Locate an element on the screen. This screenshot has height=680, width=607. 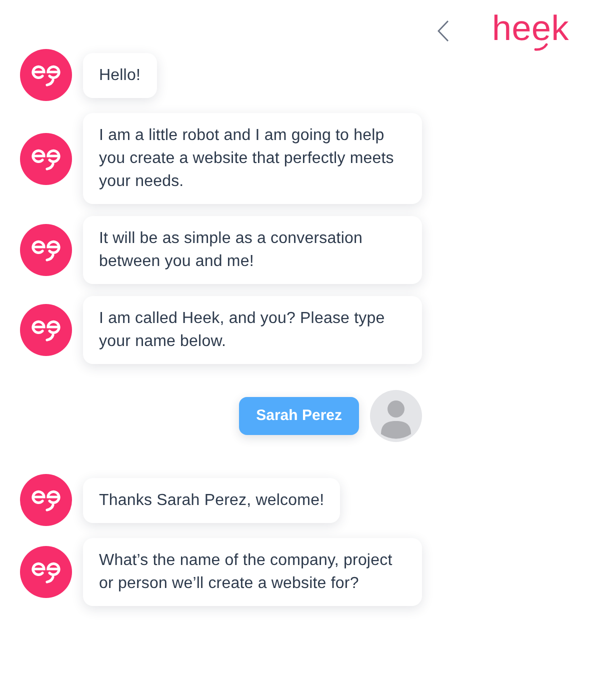
bot-message: It will be as simple as a conversation between you and me! is located at coordinates (252, 250).